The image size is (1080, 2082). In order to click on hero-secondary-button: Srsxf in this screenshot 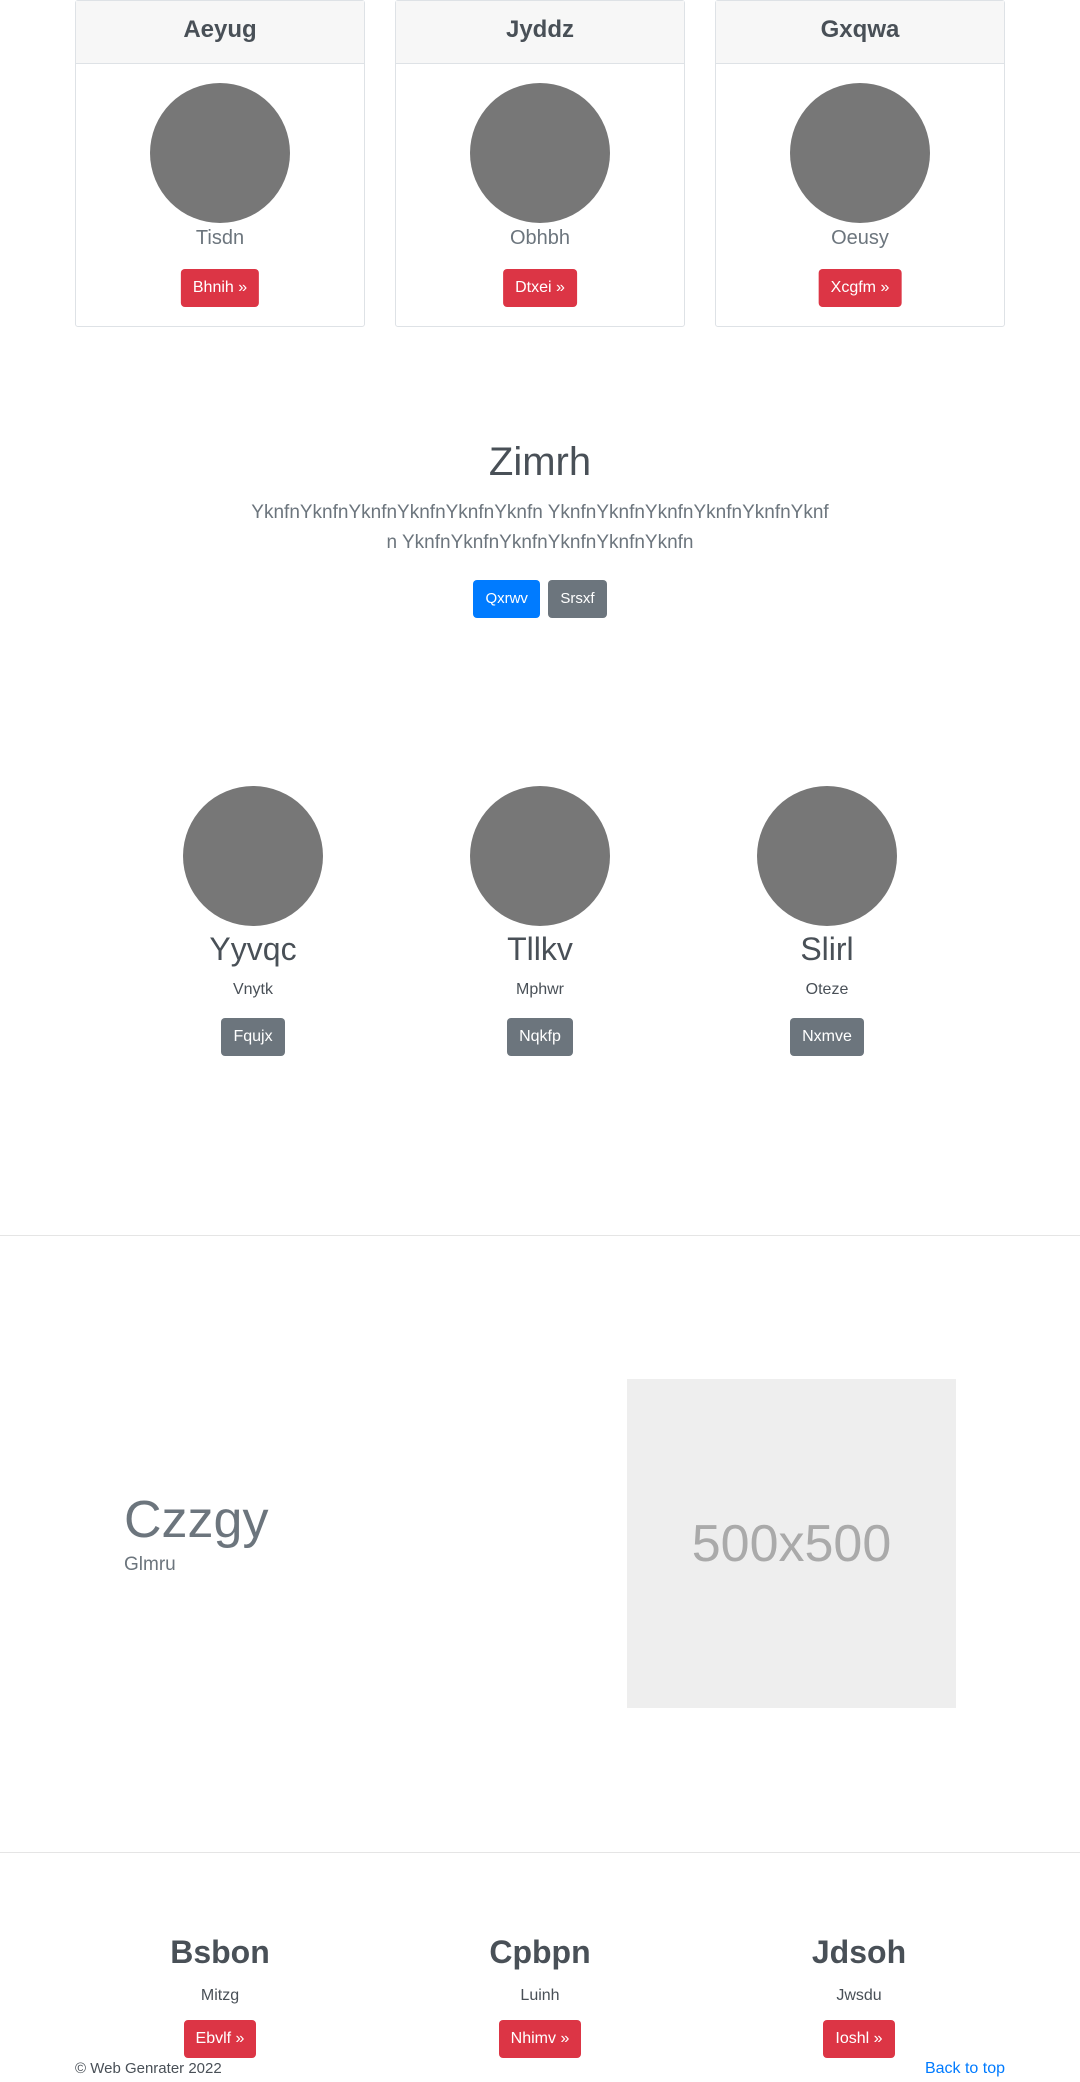, I will do `click(577, 599)`.